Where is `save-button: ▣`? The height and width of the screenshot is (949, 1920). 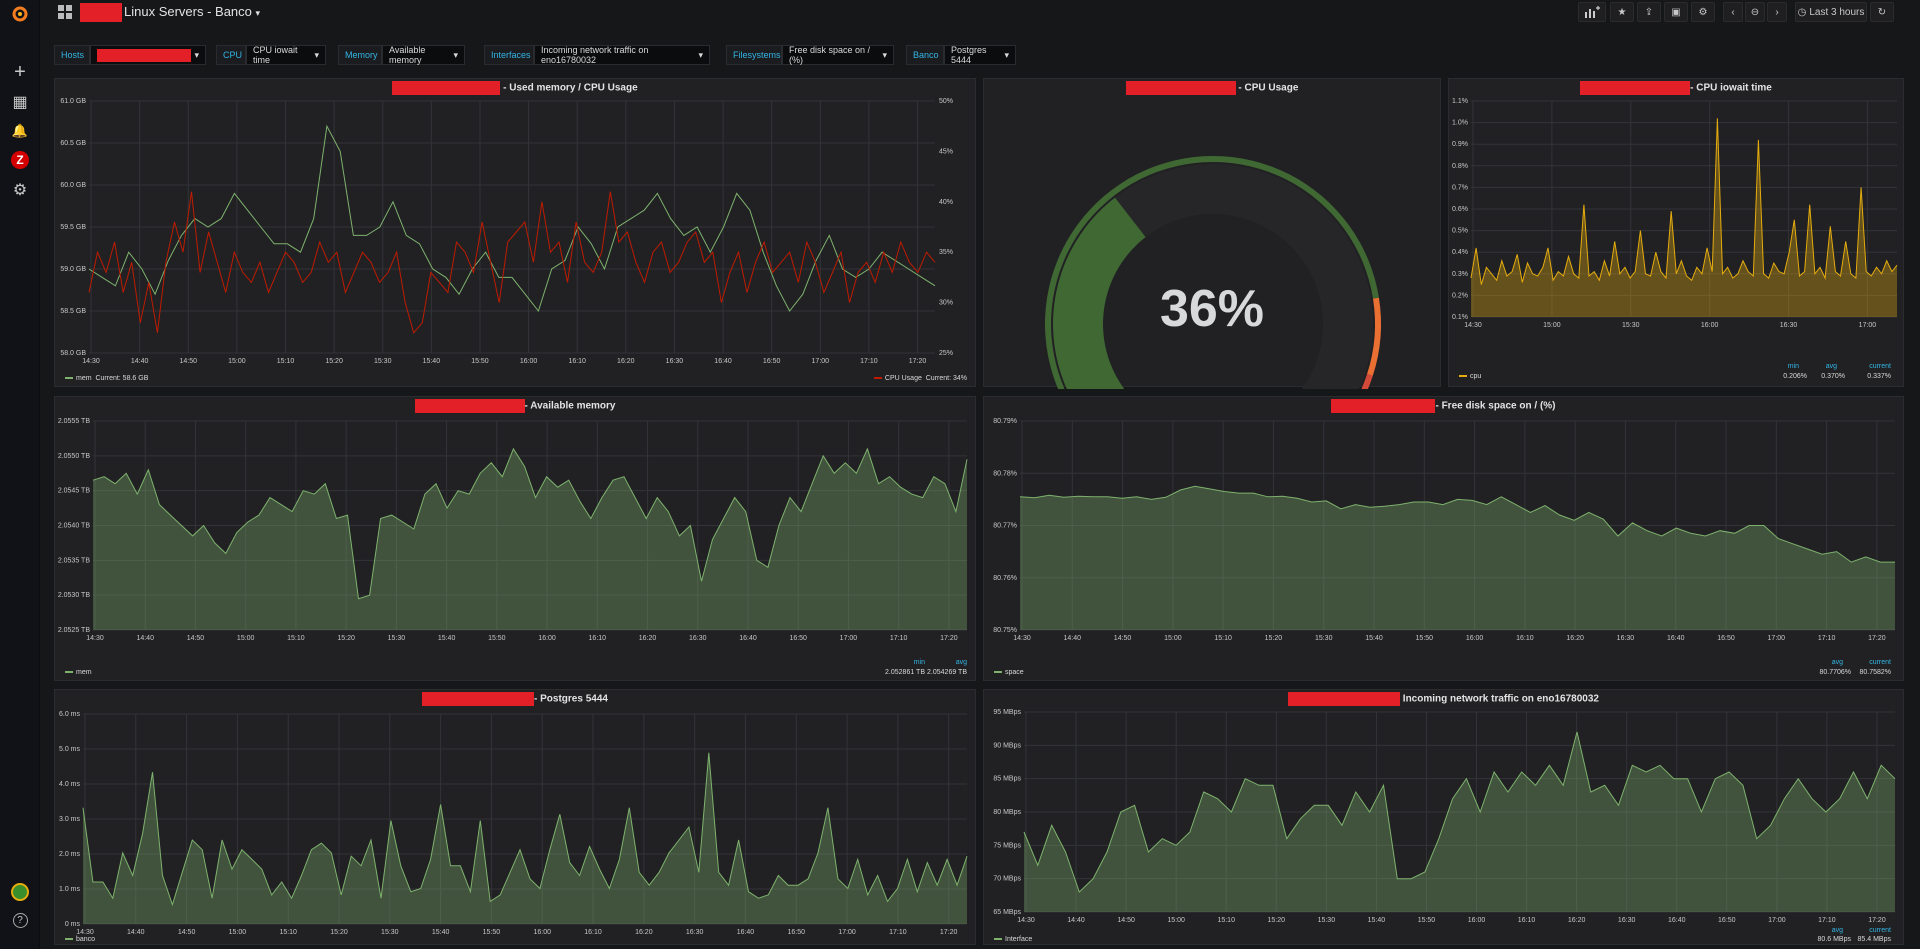 save-button: ▣ is located at coordinates (1676, 12).